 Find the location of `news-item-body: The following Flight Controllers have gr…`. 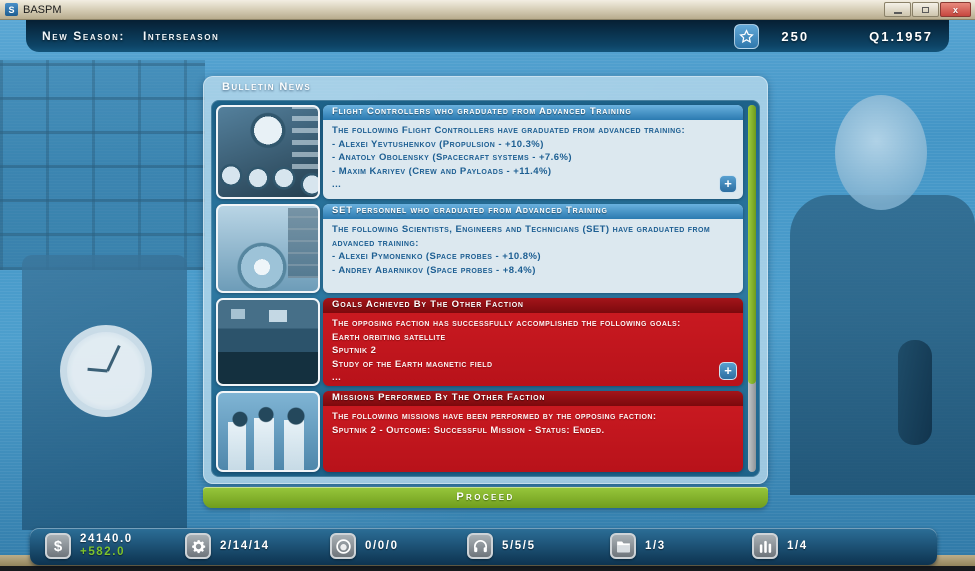

news-item-body: The following Flight Controllers have gr… is located at coordinates (533, 158).